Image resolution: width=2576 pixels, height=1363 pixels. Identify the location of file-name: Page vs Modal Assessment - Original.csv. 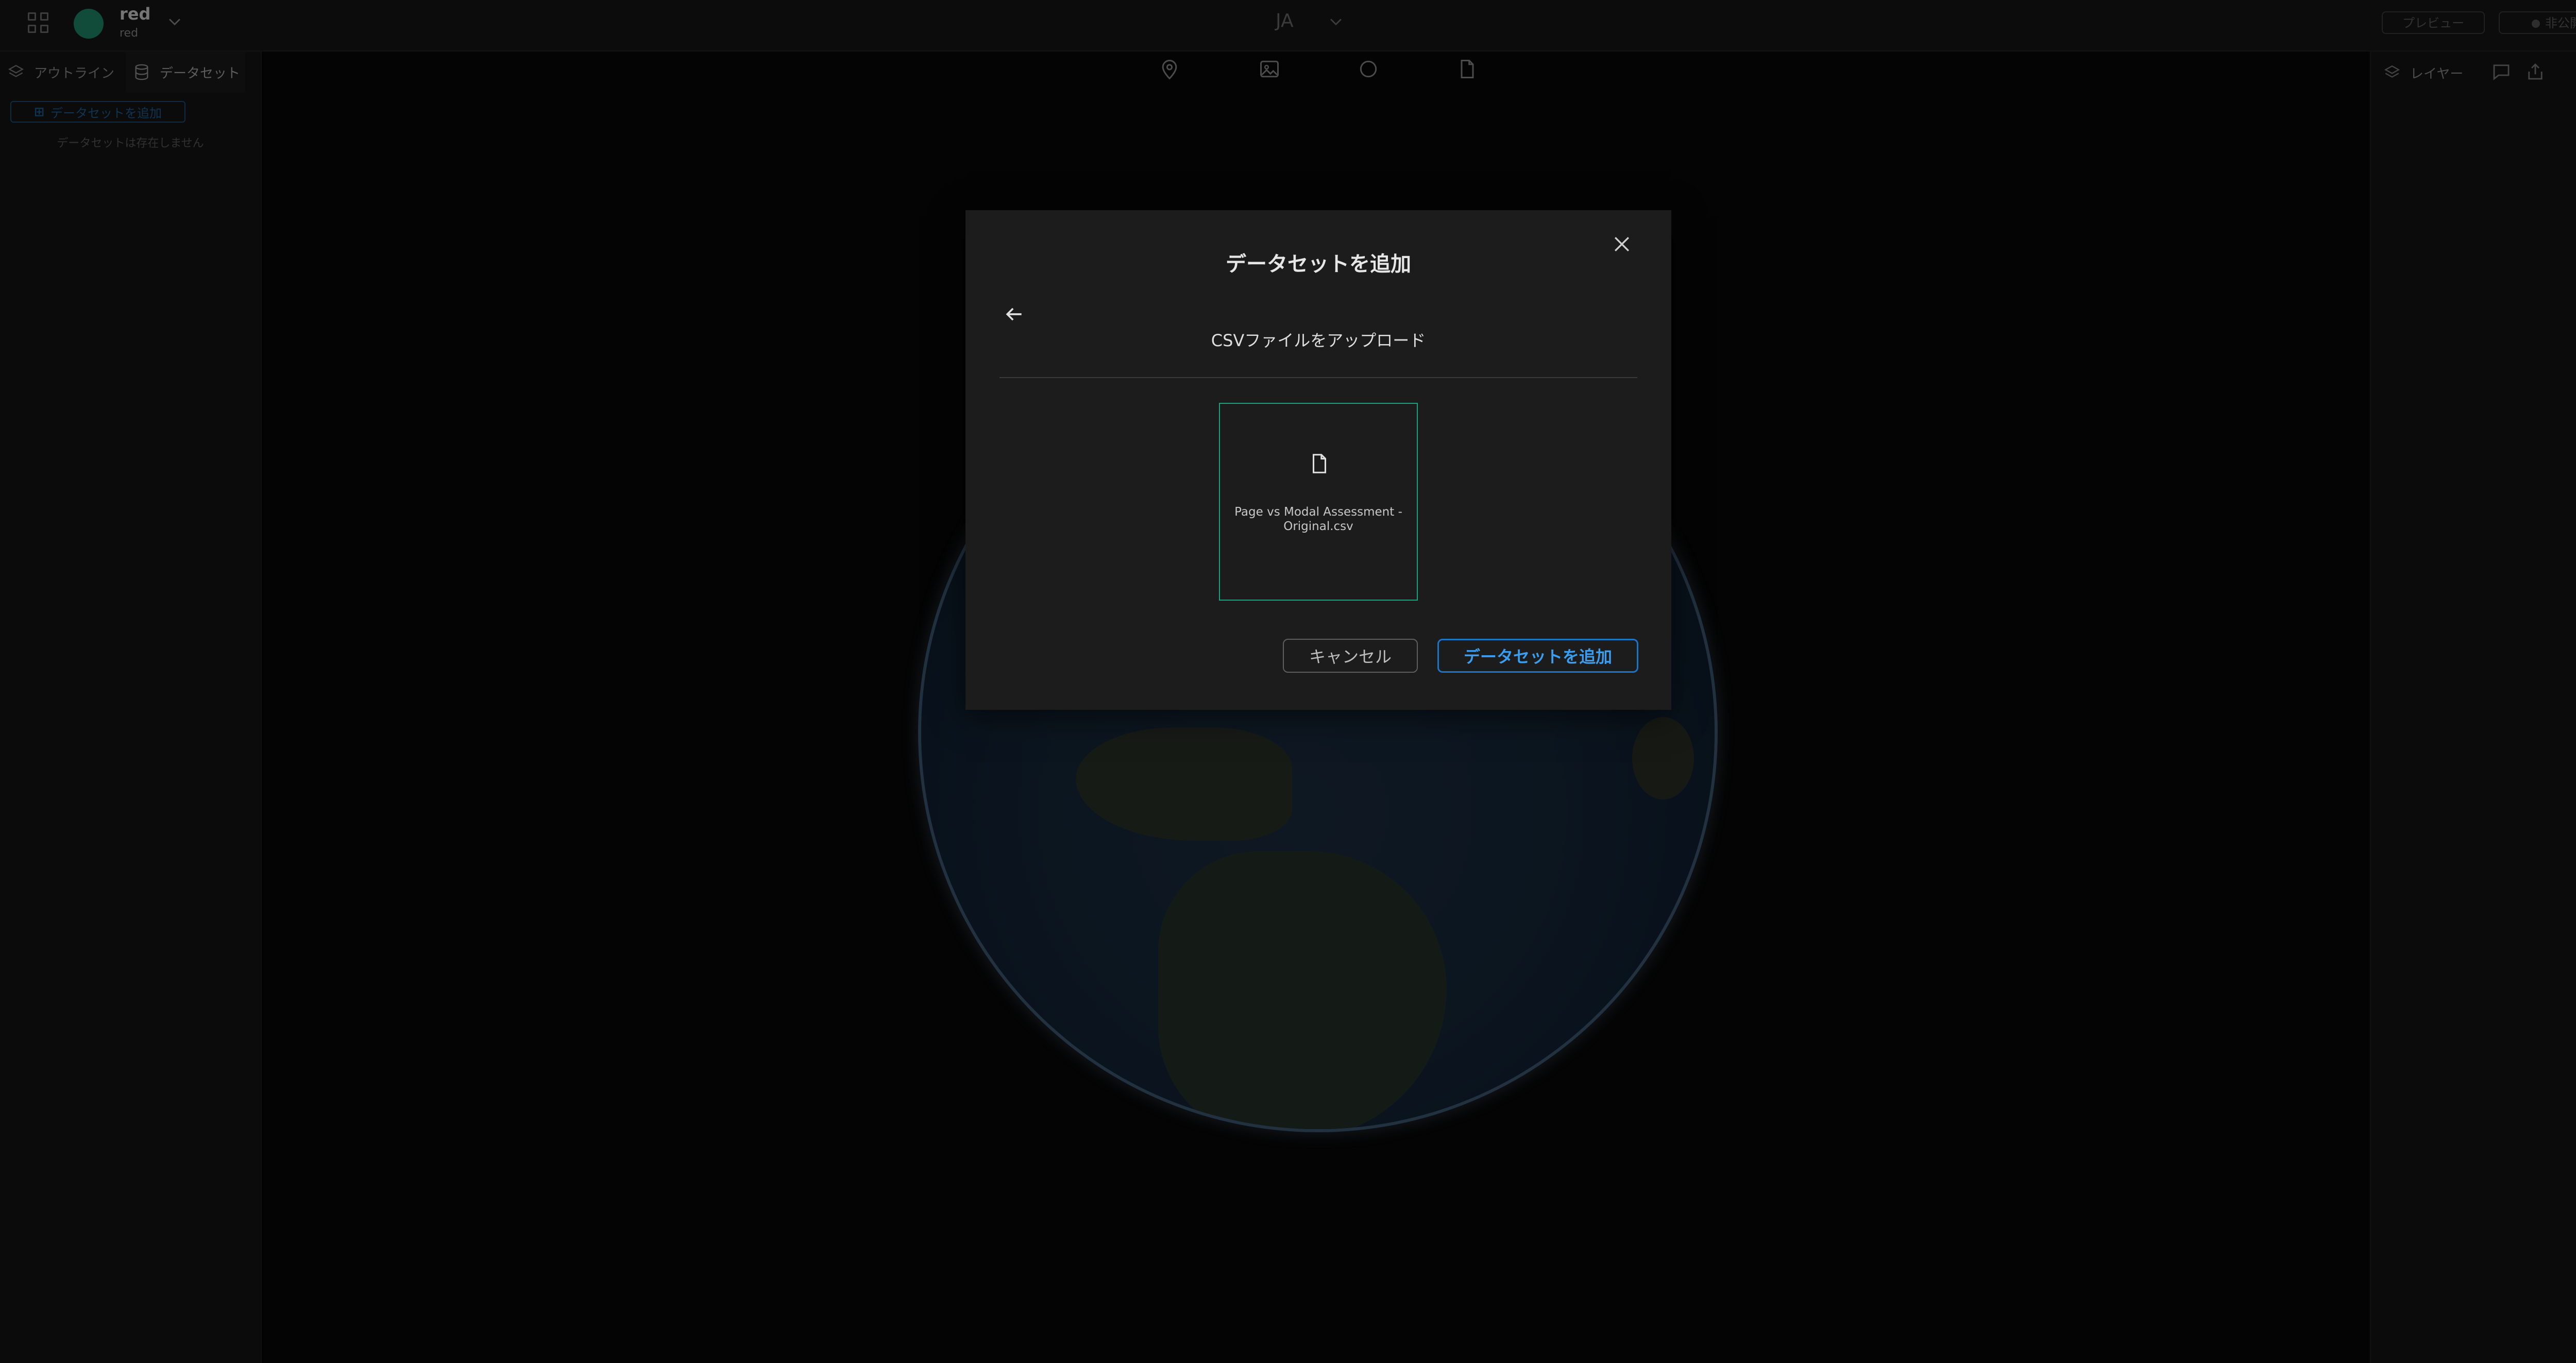
(1318, 519).